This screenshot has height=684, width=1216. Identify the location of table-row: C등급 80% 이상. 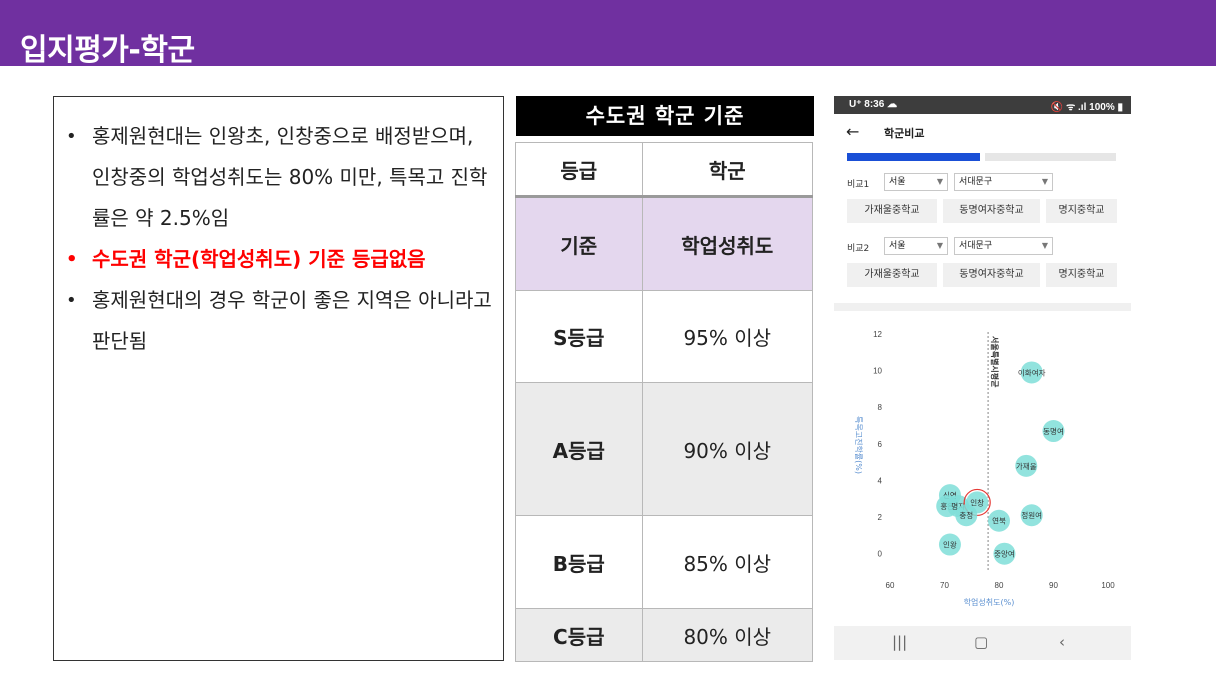
(664, 635).